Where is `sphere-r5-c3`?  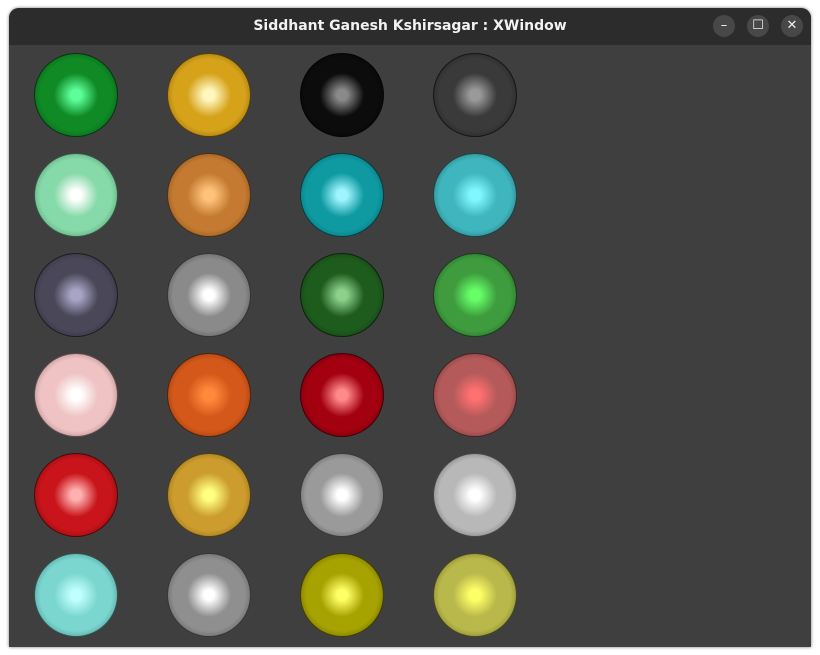 sphere-r5-c3 is located at coordinates (342, 495).